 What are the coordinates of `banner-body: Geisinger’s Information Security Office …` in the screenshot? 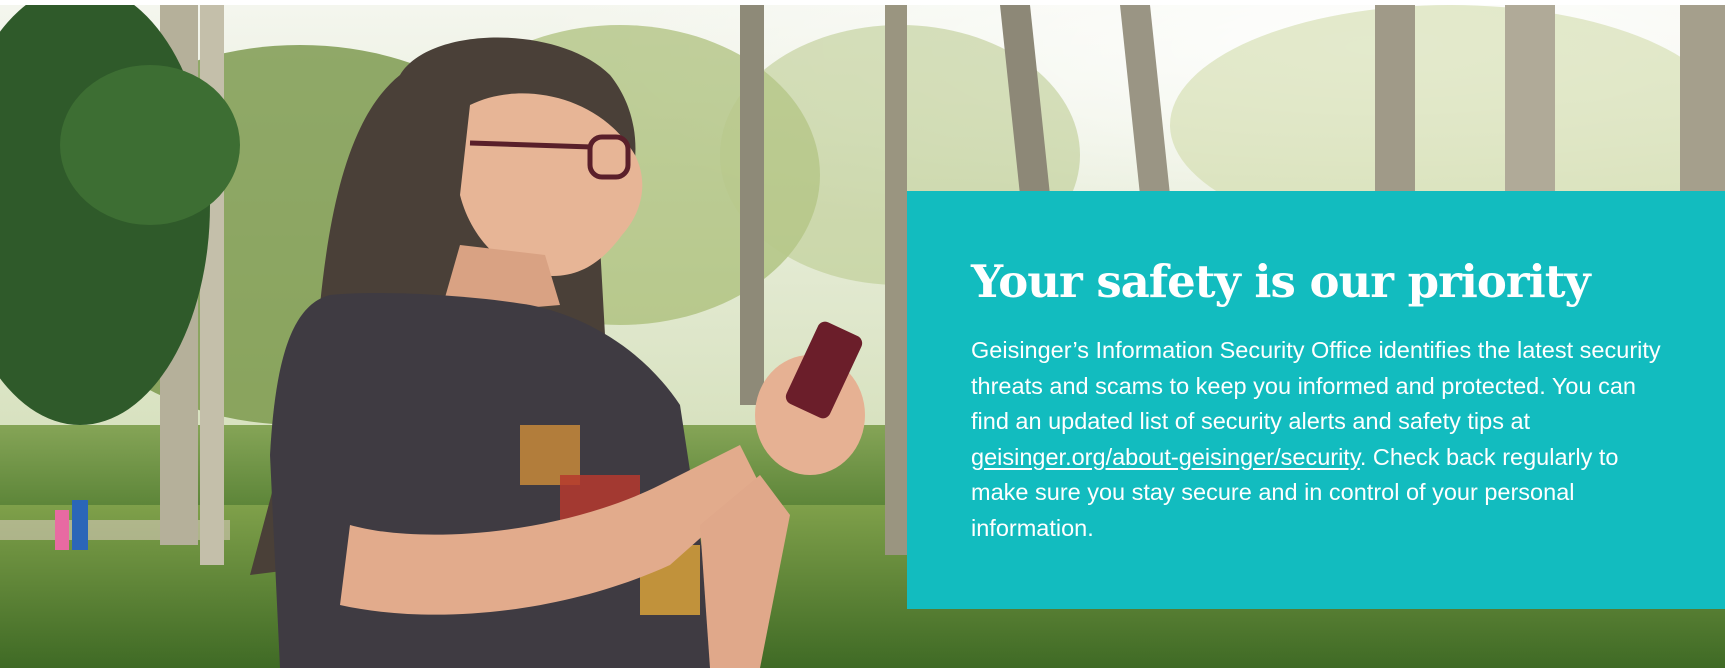 It's located at (1316, 439).